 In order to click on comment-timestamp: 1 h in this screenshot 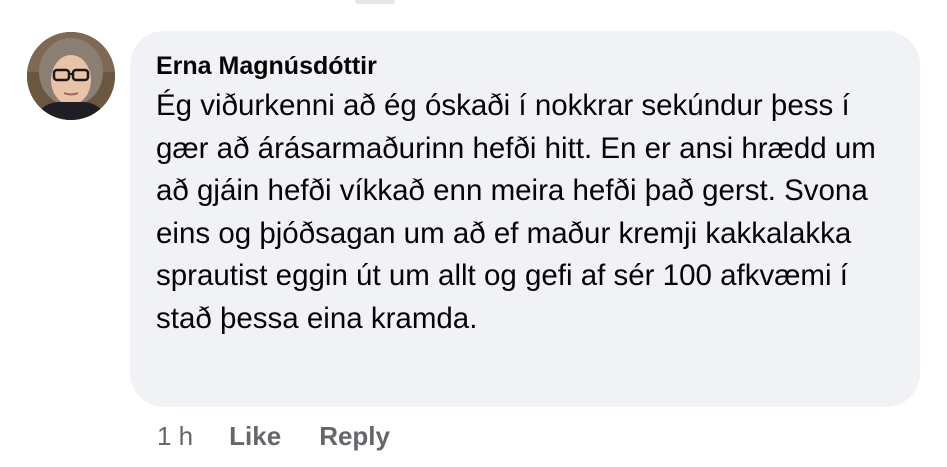, I will do `click(175, 436)`.